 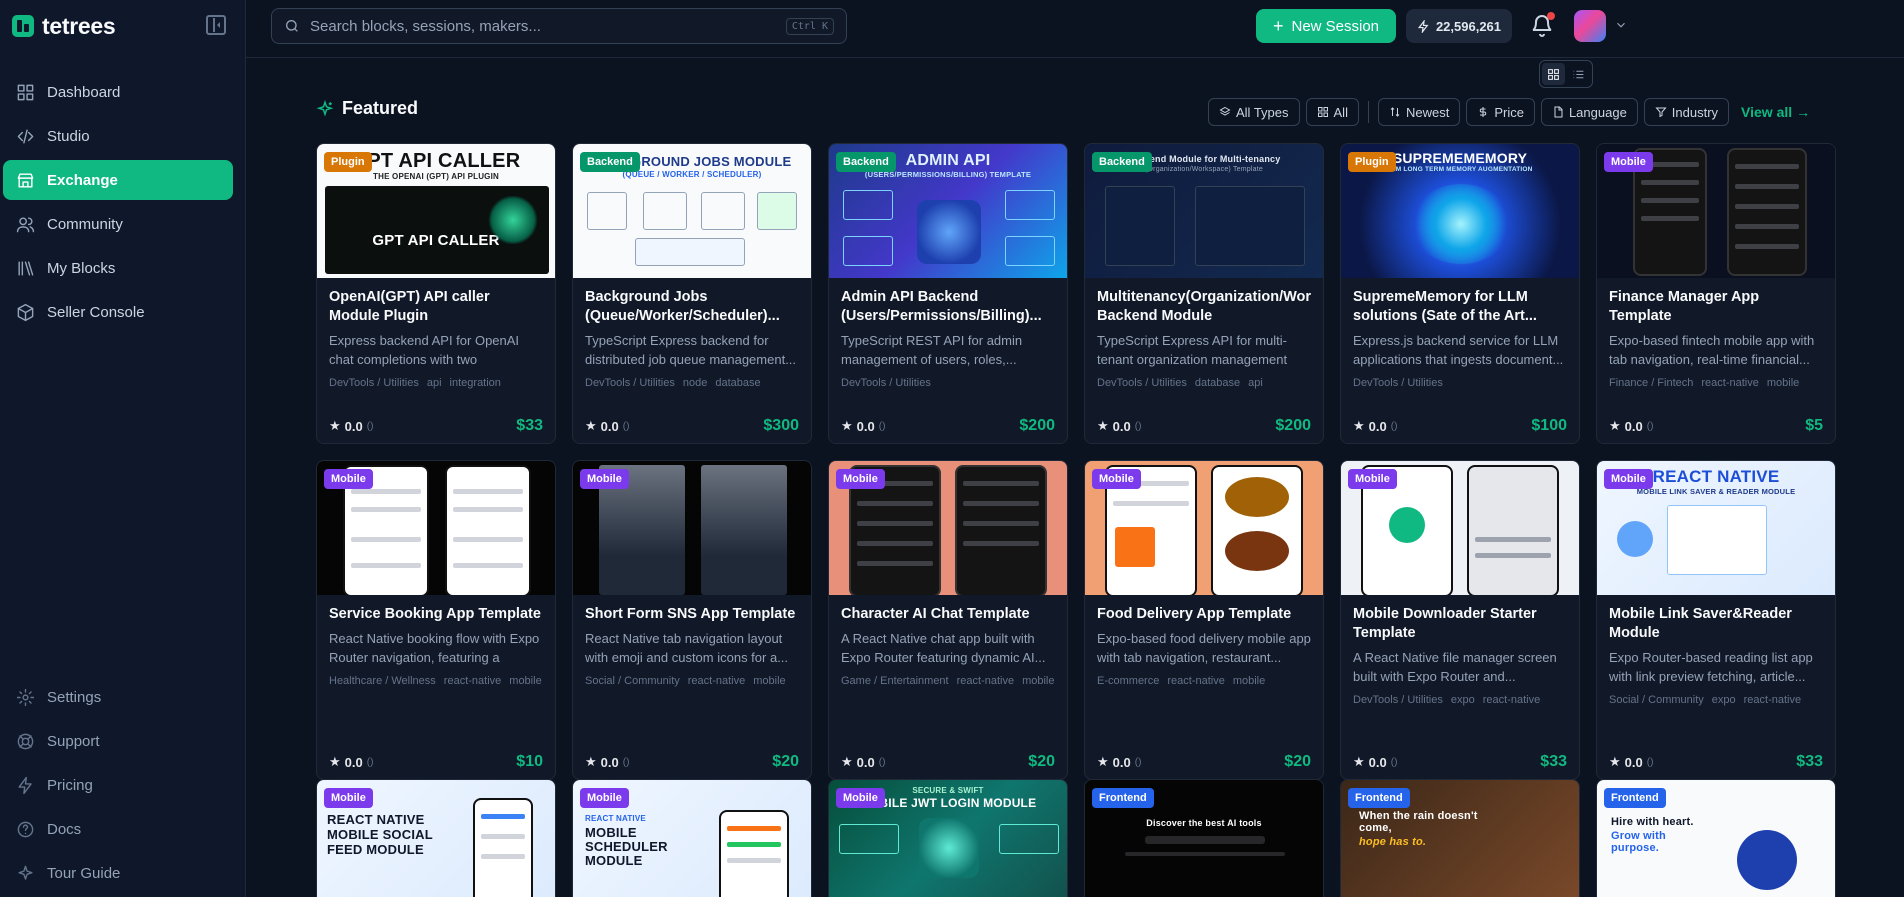 What do you see at coordinates (1418, 822) in the screenshot?
I see `thumb-heading: When the rain doesn't come,` at bounding box center [1418, 822].